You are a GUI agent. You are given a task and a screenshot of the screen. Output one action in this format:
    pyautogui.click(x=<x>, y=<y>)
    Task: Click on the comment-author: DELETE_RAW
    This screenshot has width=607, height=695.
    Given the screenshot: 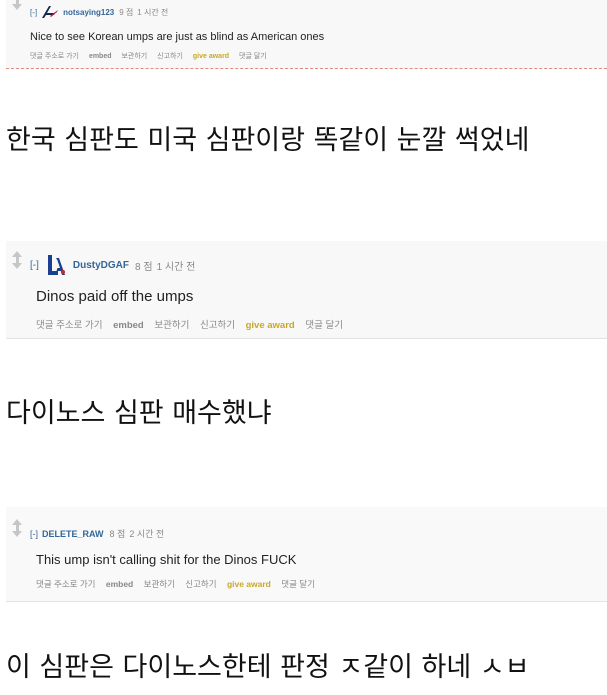 What is the action you would take?
    pyautogui.click(x=73, y=534)
    